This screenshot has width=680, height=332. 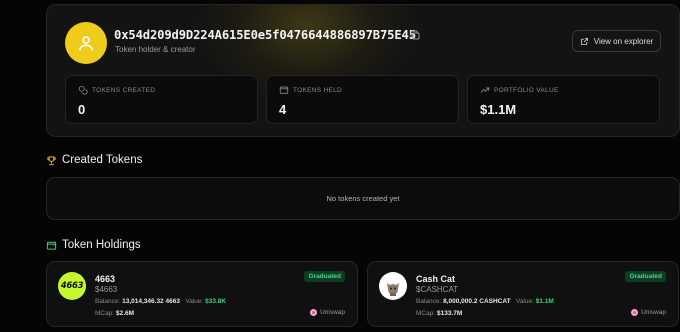 I want to click on created-tokens-heading: Created Tokens, so click(x=94, y=160).